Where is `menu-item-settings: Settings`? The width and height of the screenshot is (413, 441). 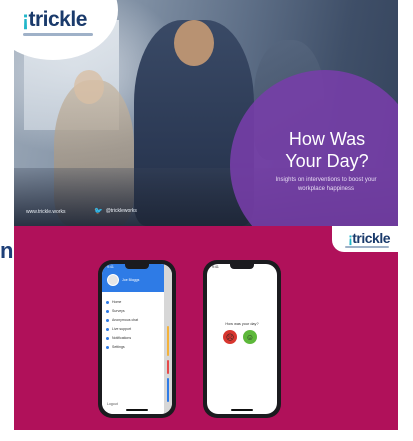 menu-item-settings: Settings is located at coordinates (115, 347).